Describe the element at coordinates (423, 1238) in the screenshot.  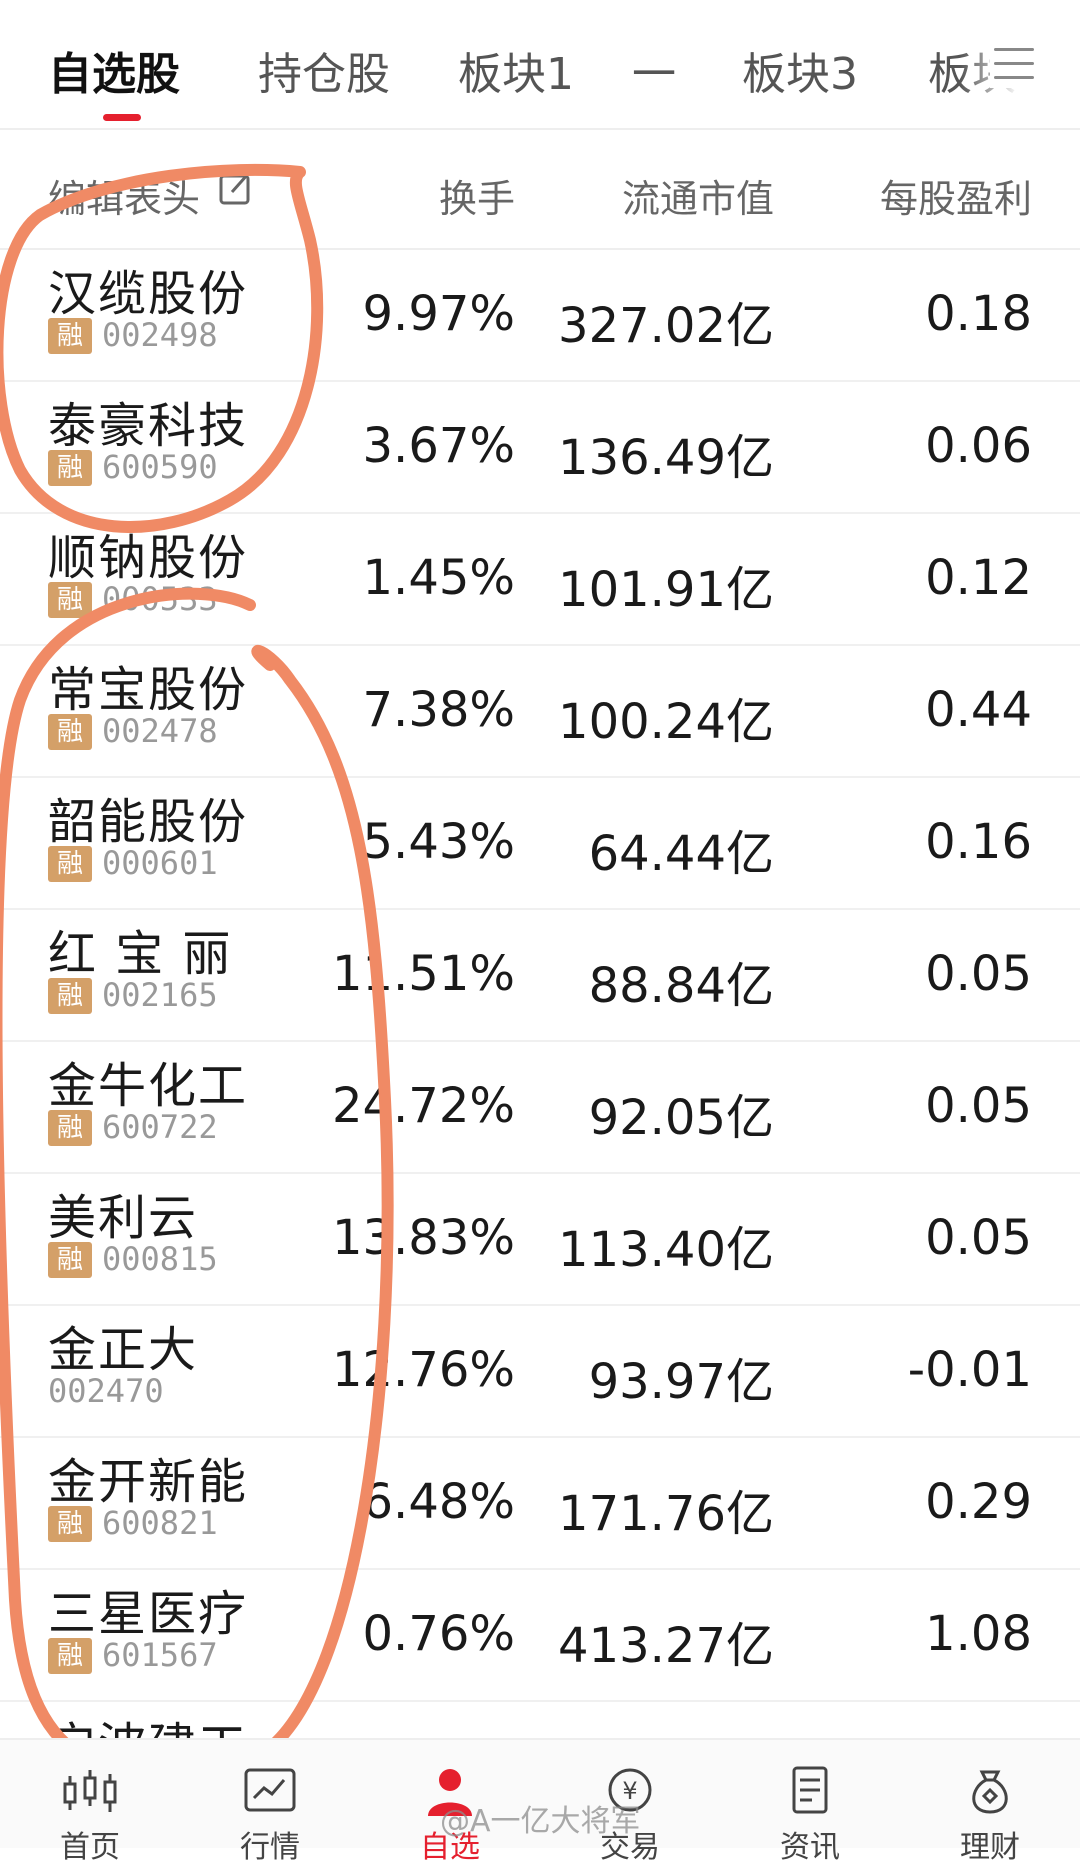
I see `turnover-rate: 13.83%` at that location.